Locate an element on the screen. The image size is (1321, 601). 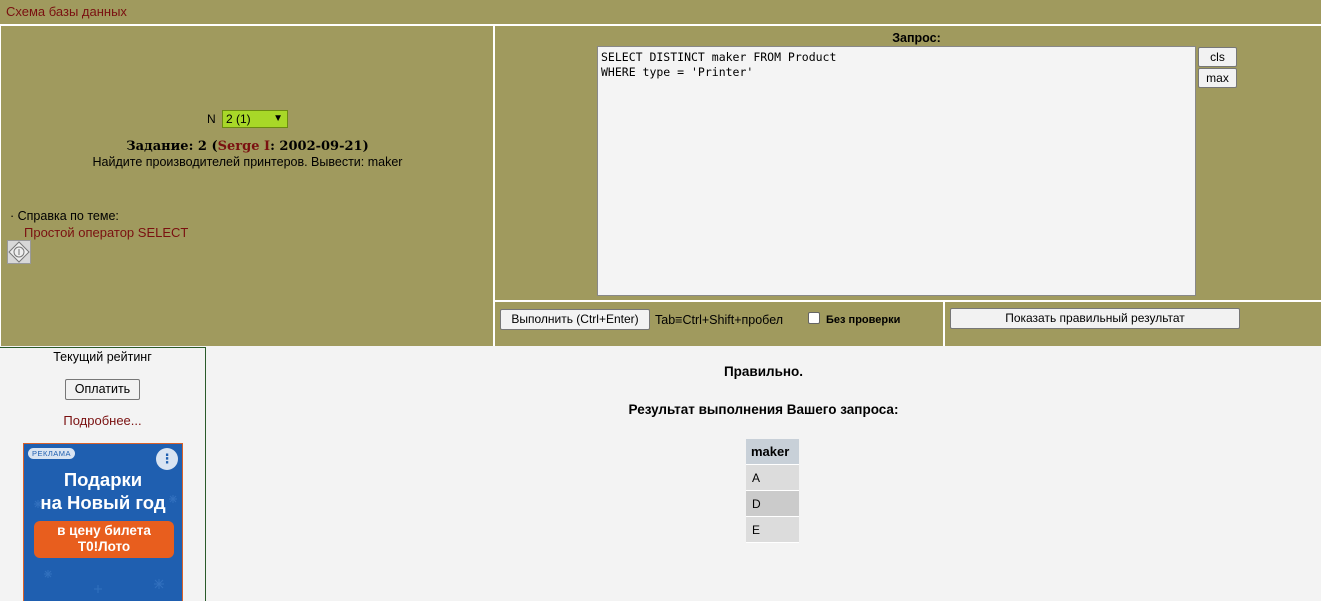
rating-label: Текущий рейтинг is located at coordinates (102, 357).